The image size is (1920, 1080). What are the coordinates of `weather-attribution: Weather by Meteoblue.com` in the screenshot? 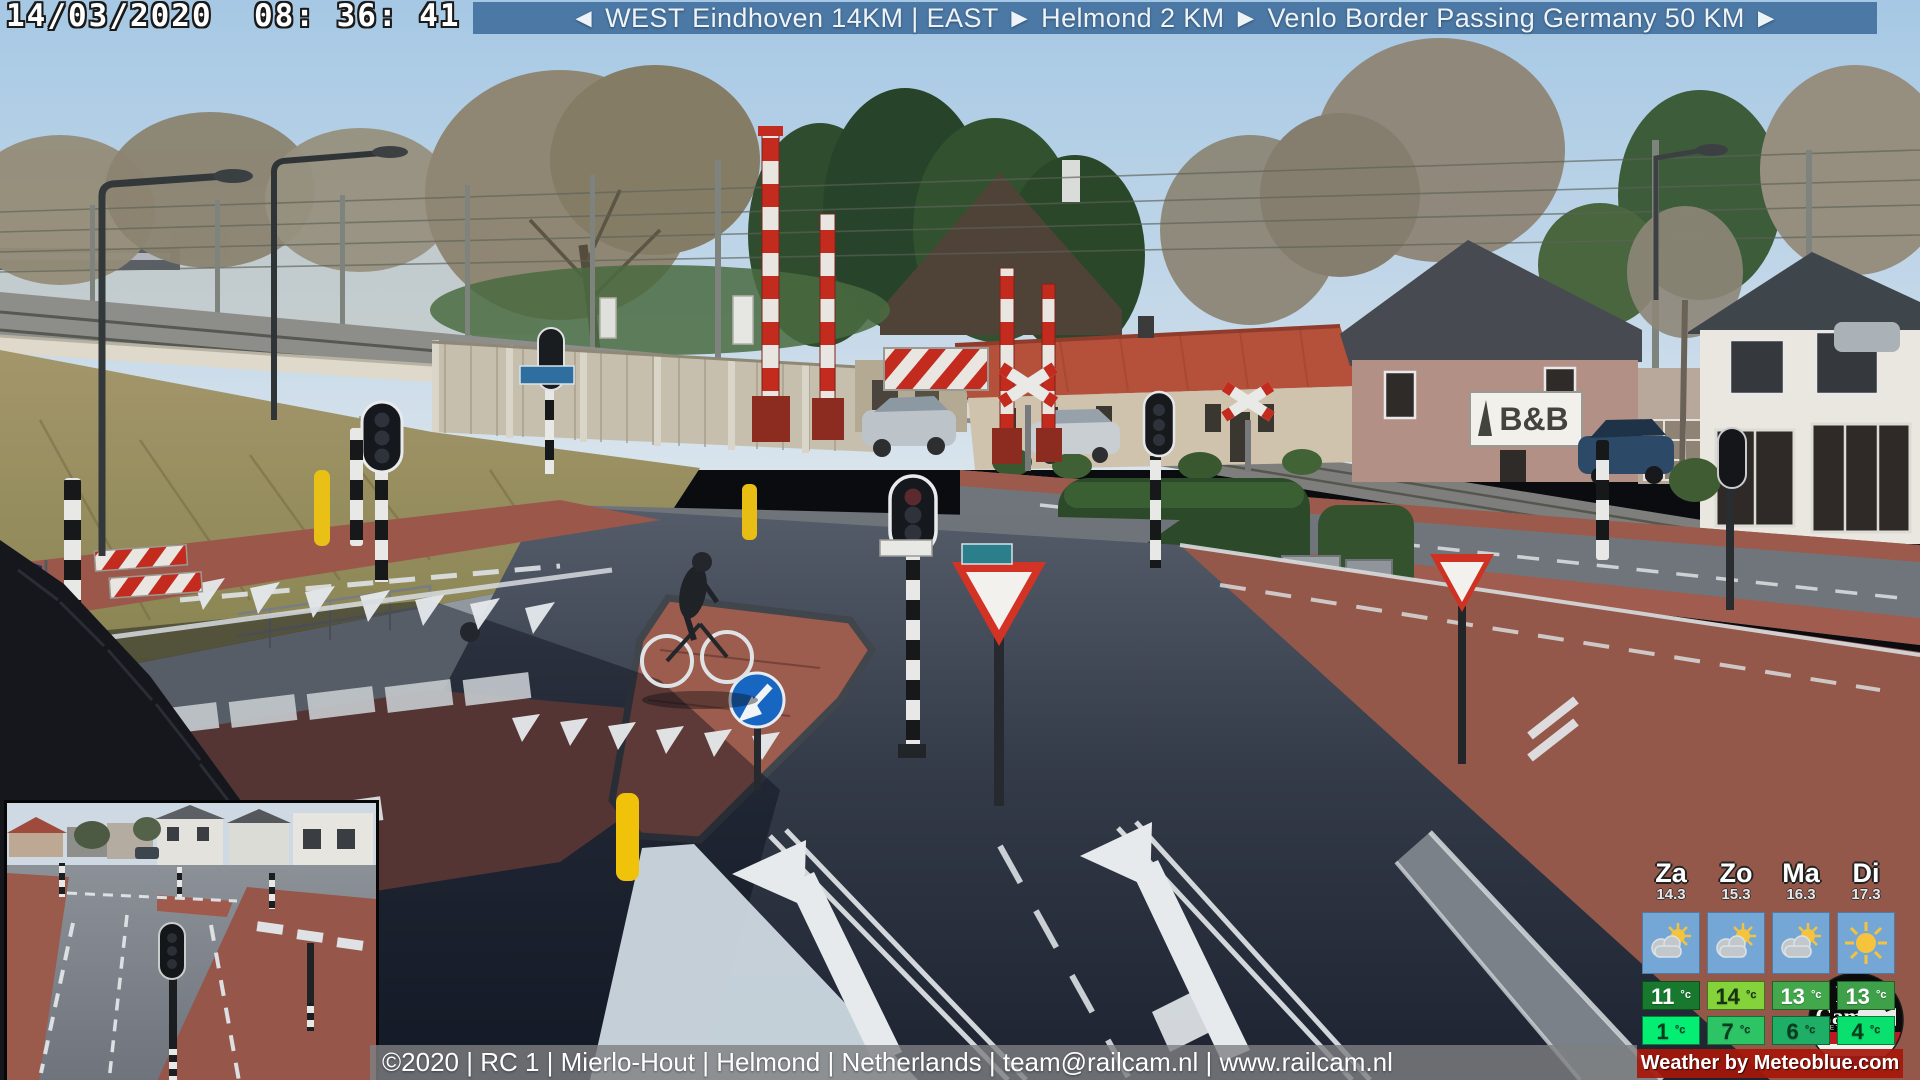 It's located at (1770, 1063).